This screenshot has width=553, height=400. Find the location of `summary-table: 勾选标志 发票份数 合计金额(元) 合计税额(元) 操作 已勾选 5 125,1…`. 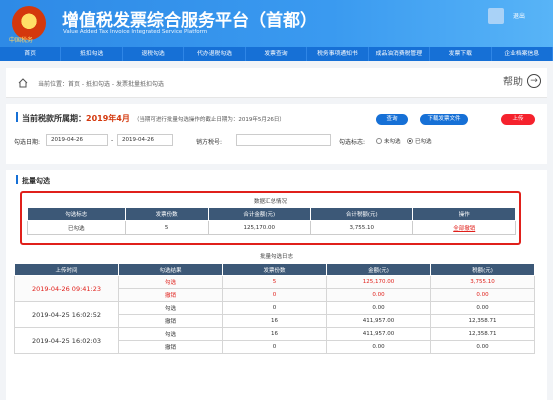

summary-table: 勾选标志 发票份数 合计金额(元) 合计税额(元) 操作 已勾选 5 125,1… is located at coordinates (271, 221).